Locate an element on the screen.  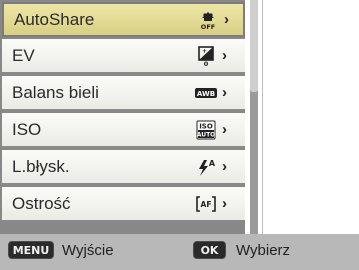
svg-text: OFF is located at coordinates (208, 27).